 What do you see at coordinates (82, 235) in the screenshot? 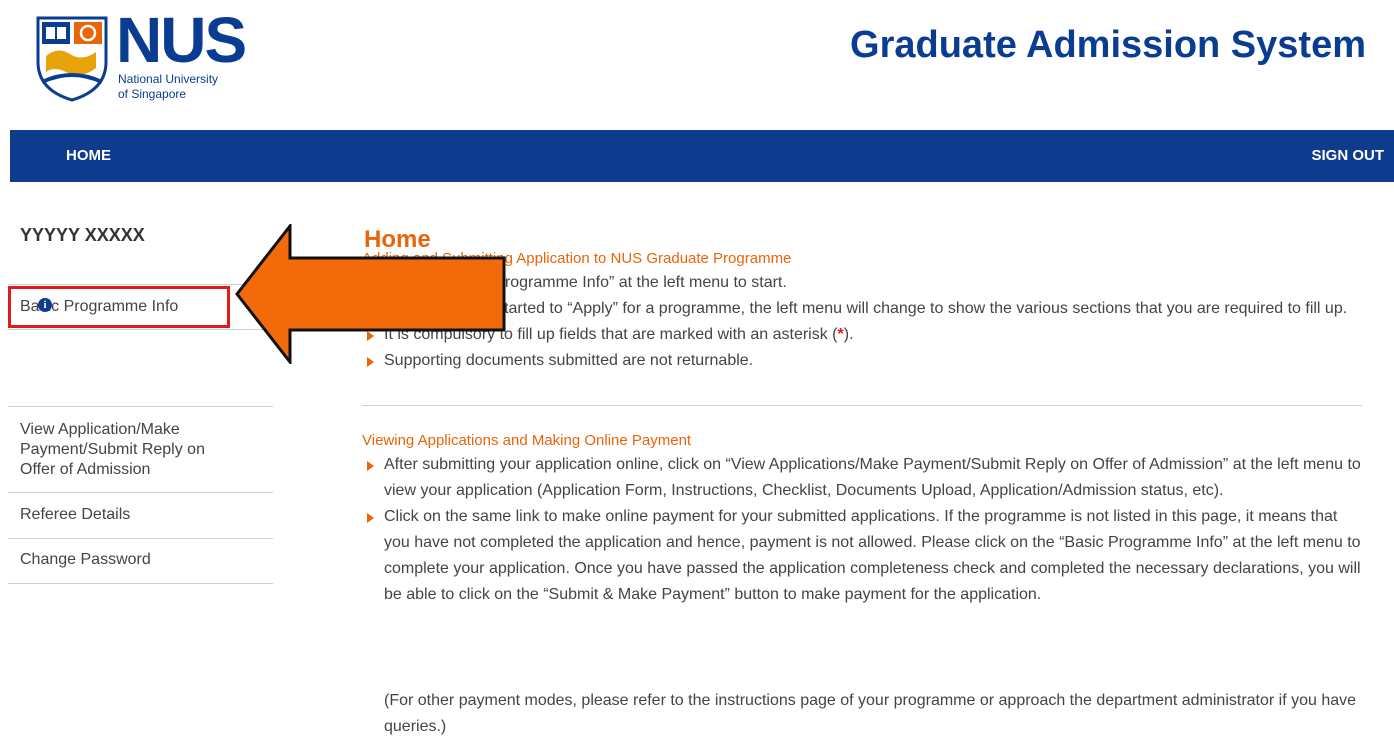
I see `user-name: YYYYY XXXXX` at bounding box center [82, 235].